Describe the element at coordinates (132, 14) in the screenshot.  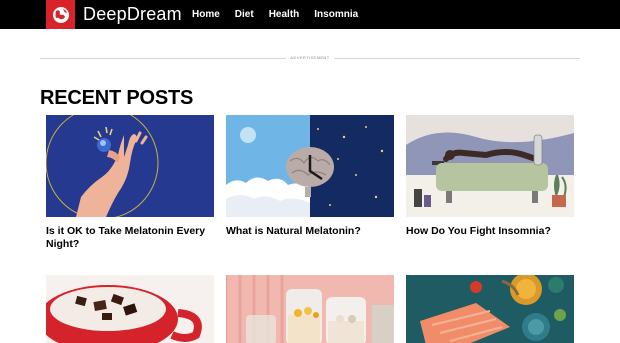
I see `brand-name: DeepDream` at that location.